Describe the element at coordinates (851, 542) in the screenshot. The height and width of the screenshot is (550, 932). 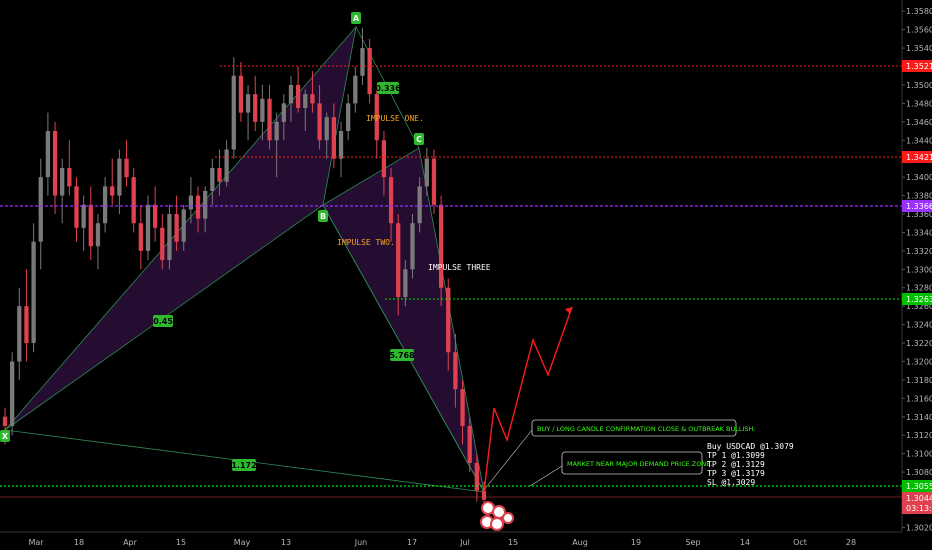
I see `x-tick-label: 28` at that location.